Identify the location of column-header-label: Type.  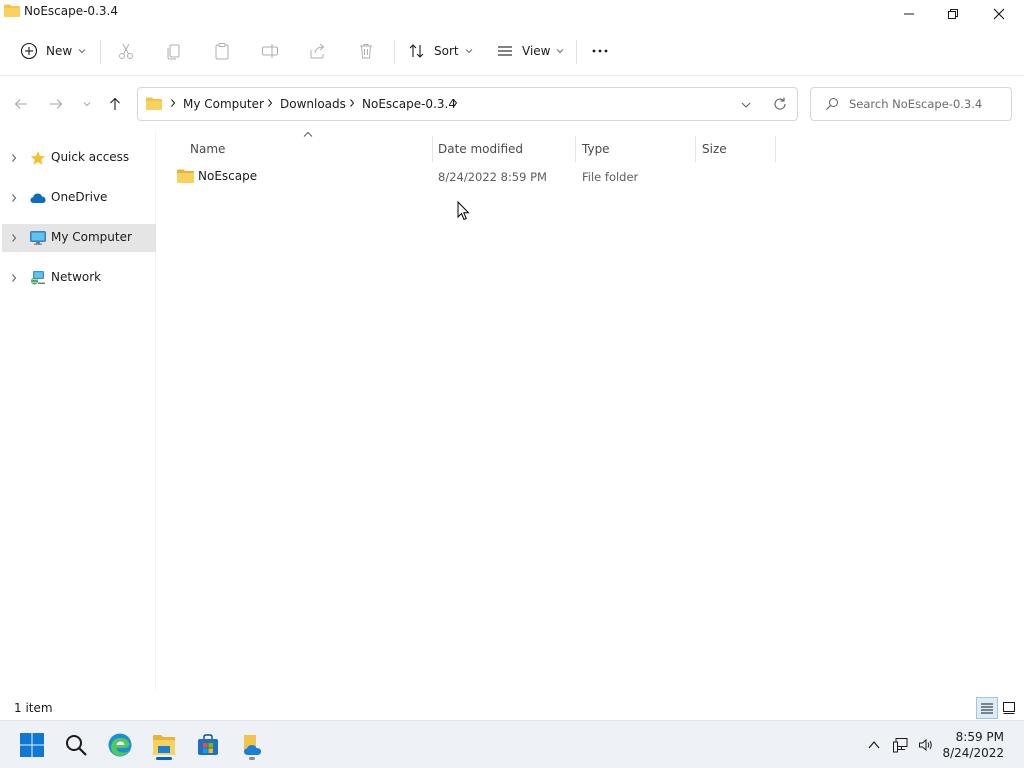
(596, 149).